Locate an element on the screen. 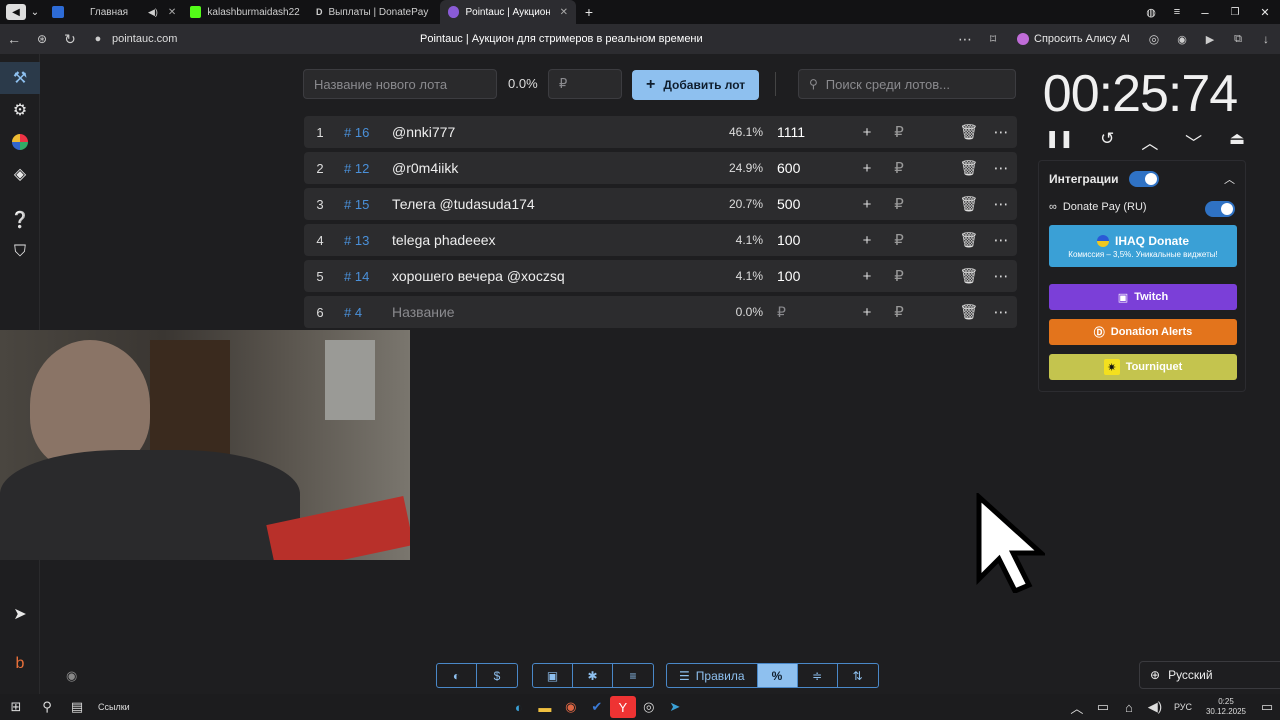  lot-row: 5 # 14 хорошего вечера @xoczsq 4.1% 100 + ₽ 🗑 ⋯ is located at coordinates (660, 276).